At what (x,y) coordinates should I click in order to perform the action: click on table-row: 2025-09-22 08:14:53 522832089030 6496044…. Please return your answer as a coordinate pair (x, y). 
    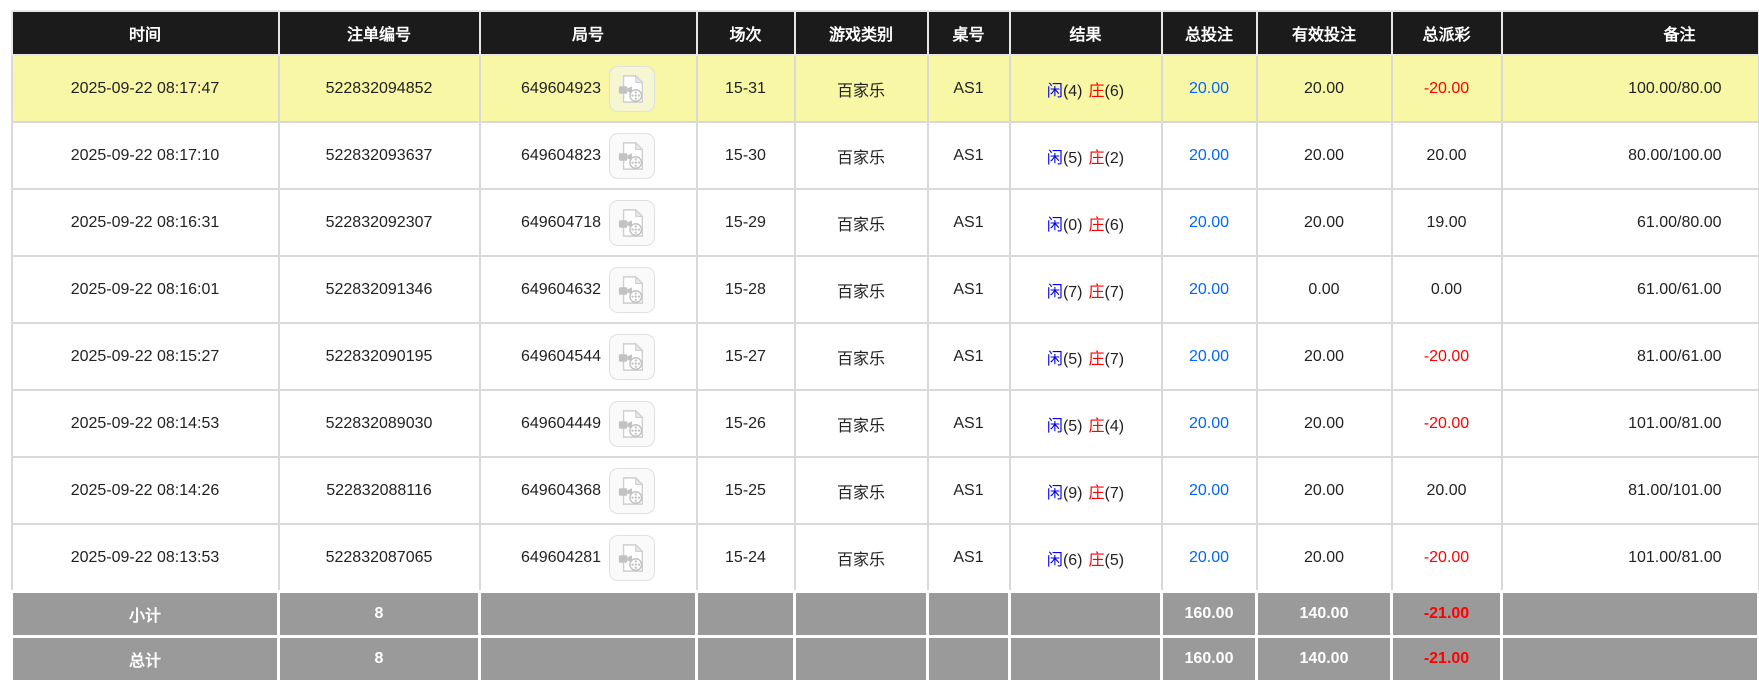
    Looking at the image, I should click on (884, 423).